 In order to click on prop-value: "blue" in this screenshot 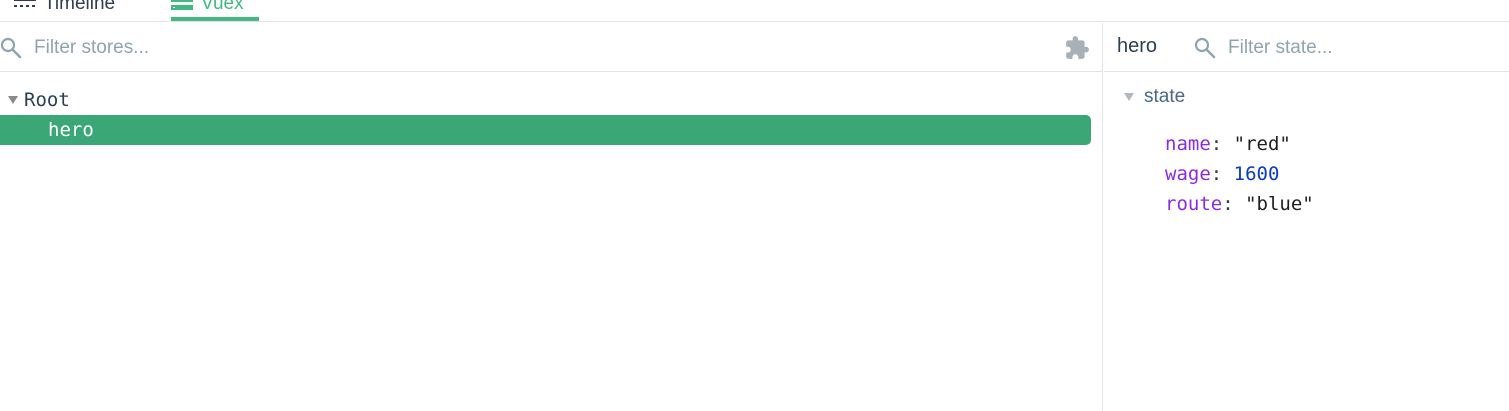, I will do `click(1279, 204)`.